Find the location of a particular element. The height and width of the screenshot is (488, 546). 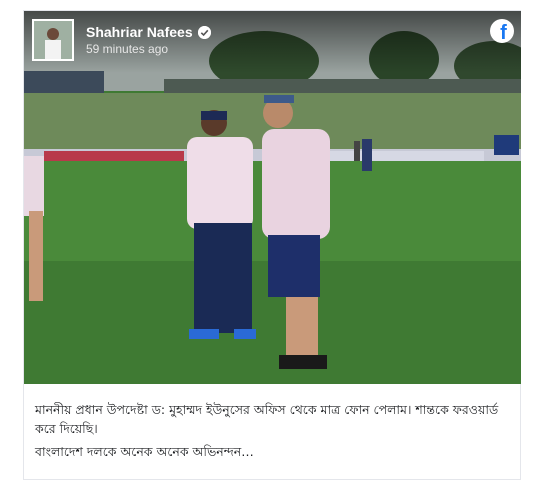

verified-badge-icon is located at coordinates (204, 32).